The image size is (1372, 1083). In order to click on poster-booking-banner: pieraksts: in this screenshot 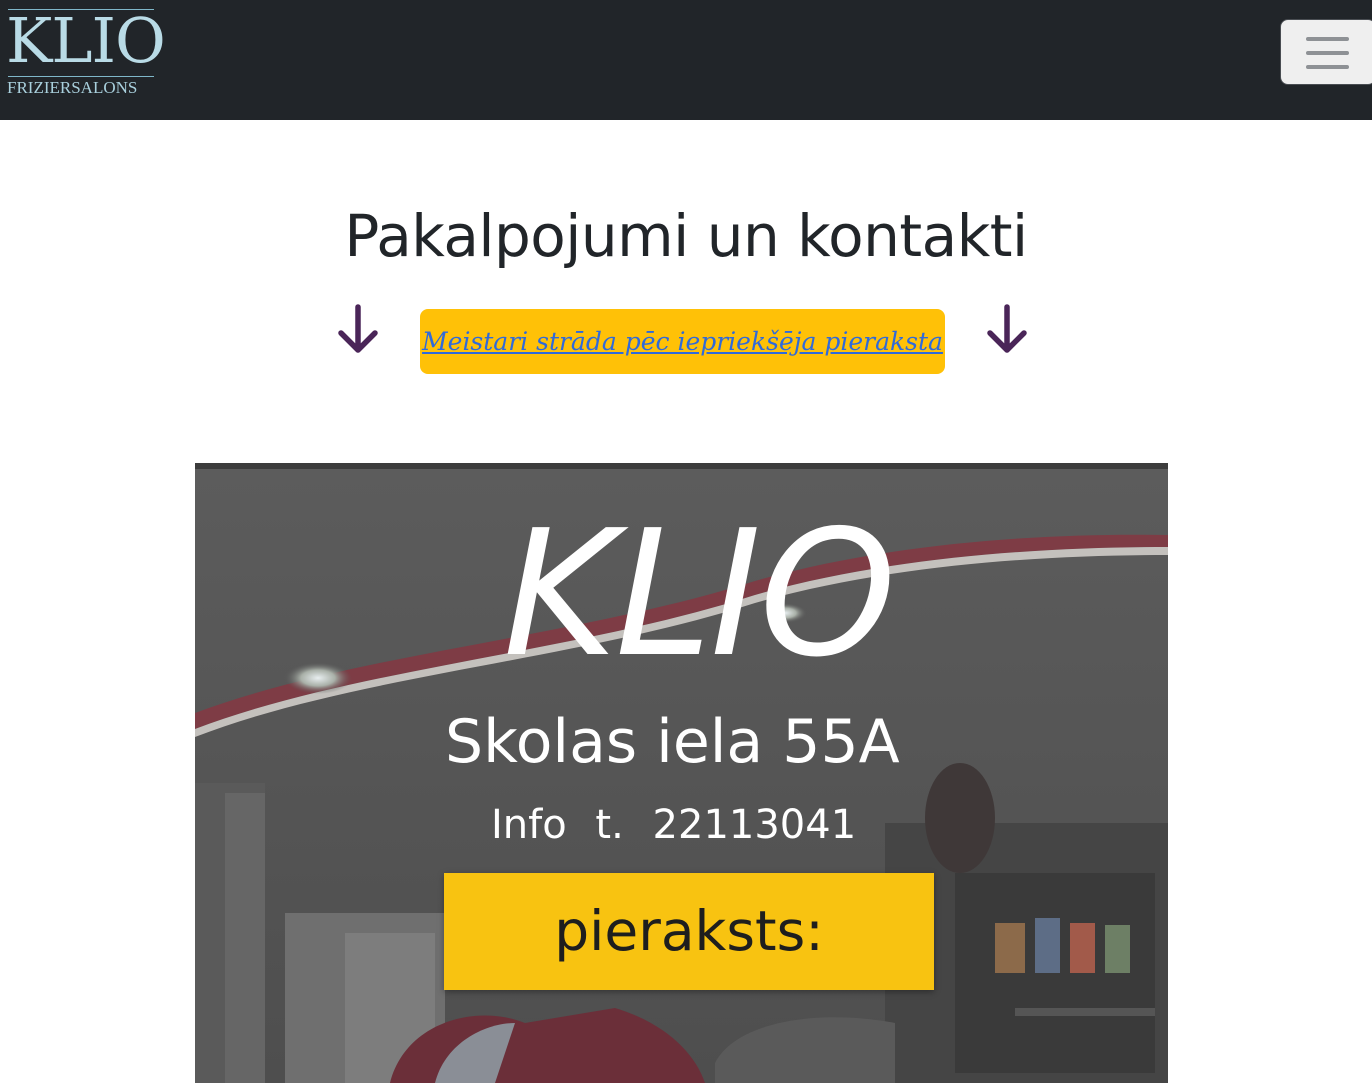, I will do `click(689, 931)`.